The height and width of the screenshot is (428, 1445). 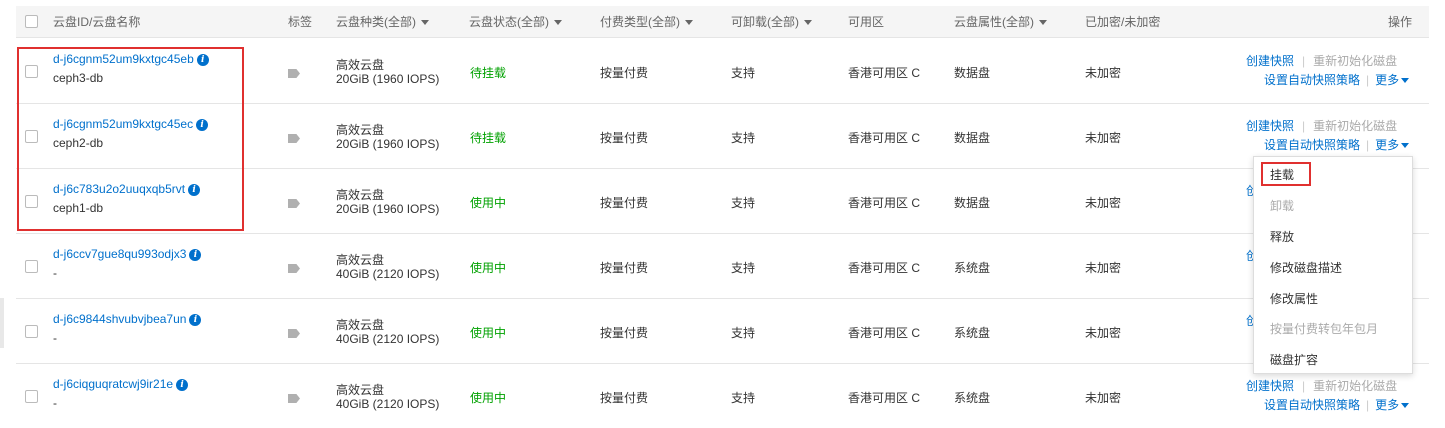 What do you see at coordinates (97, 22) in the screenshot?
I see `col-id-name: 云盘ID/云盘名称` at bounding box center [97, 22].